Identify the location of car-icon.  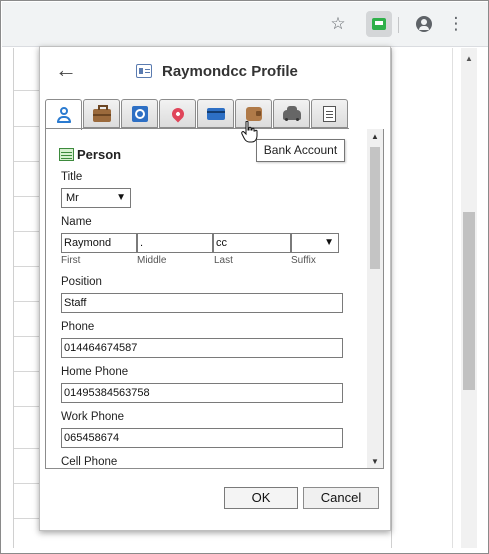
(291, 113).